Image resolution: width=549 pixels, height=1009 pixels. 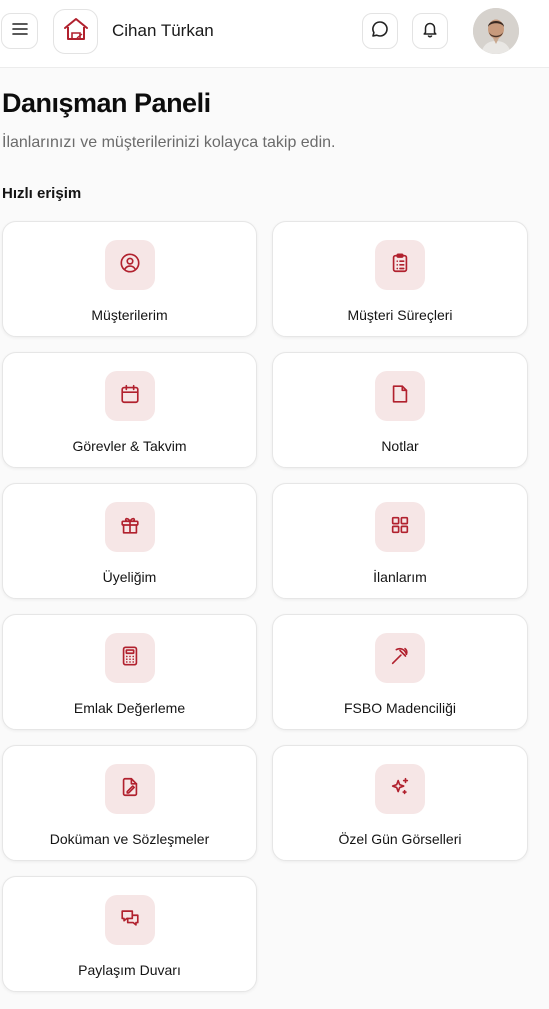 What do you see at coordinates (400, 708) in the screenshot?
I see `card-label: FSBO Madenciliği` at bounding box center [400, 708].